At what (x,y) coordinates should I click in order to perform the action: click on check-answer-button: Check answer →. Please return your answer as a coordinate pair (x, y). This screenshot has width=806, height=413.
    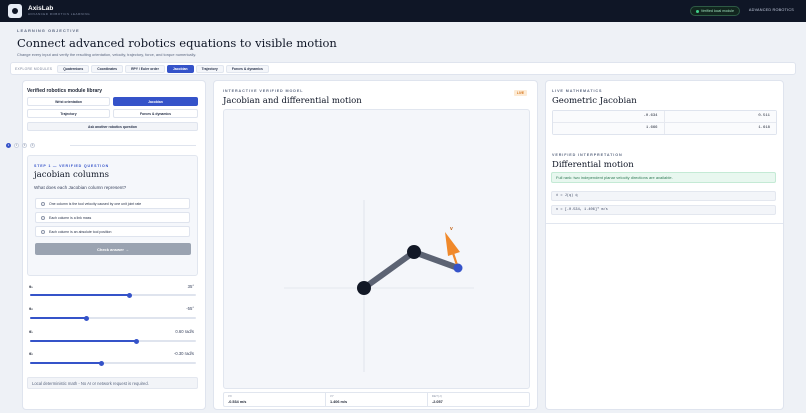
    Looking at the image, I should click on (113, 249).